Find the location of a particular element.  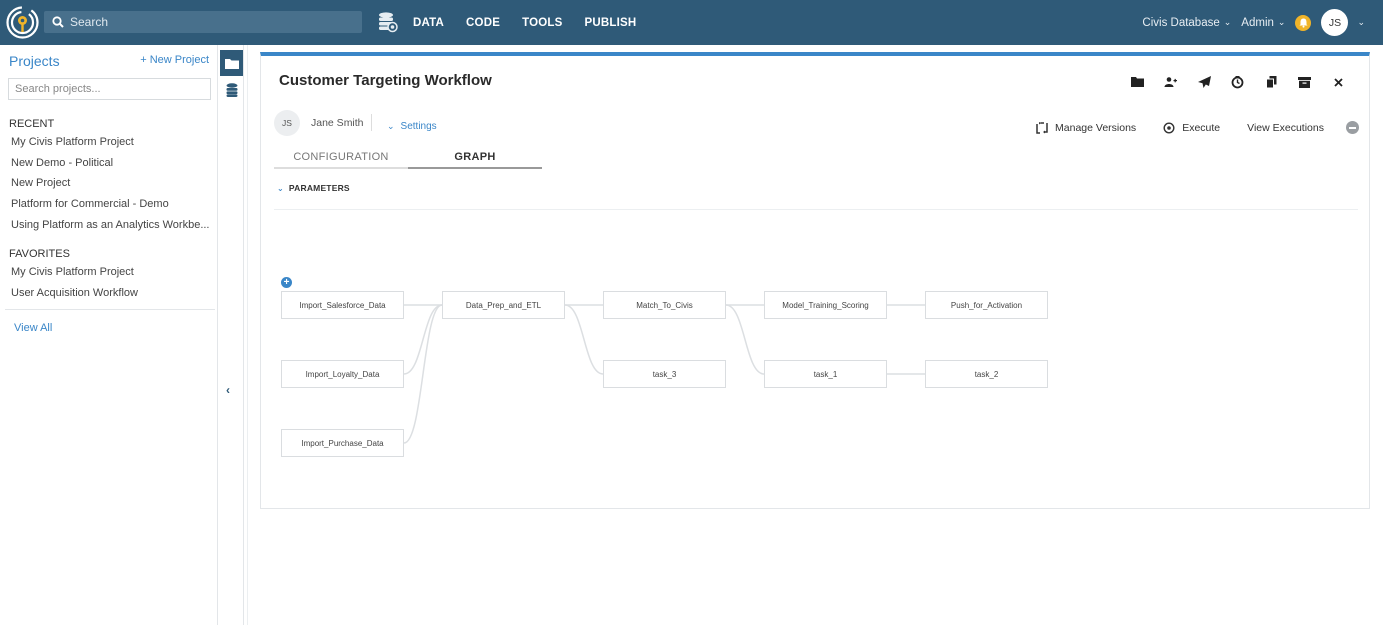

folder-icon is located at coordinates (231, 63).